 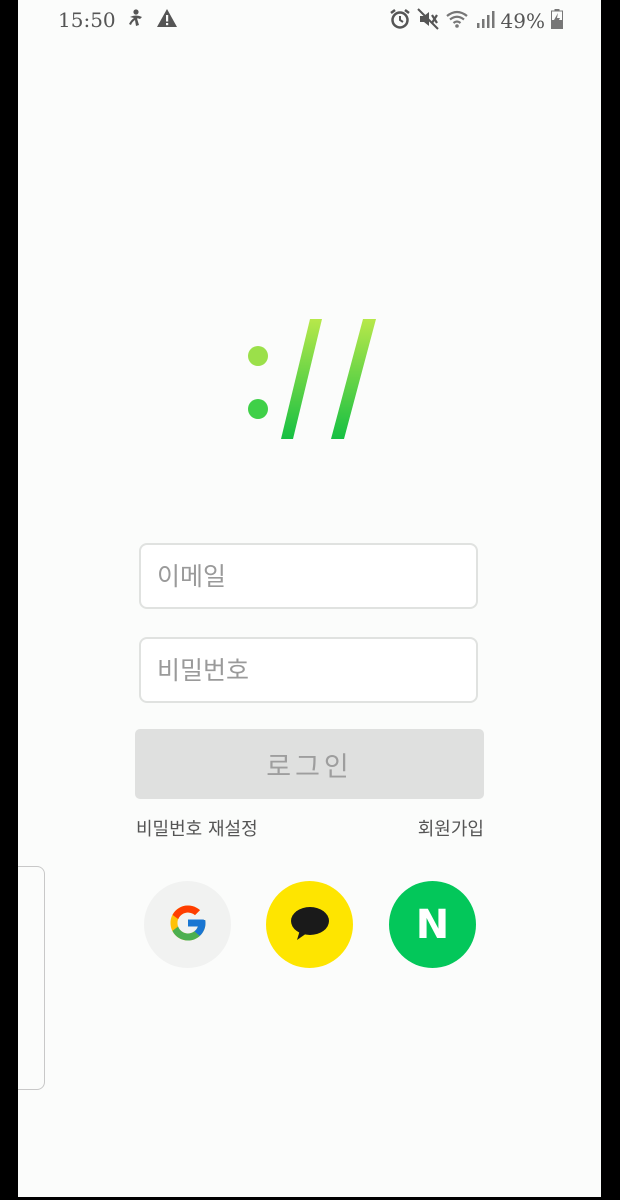 What do you see at coordinates (136, 20) in the screenshot?
I see `accessibility-icon` at bounding box center [136, 20].